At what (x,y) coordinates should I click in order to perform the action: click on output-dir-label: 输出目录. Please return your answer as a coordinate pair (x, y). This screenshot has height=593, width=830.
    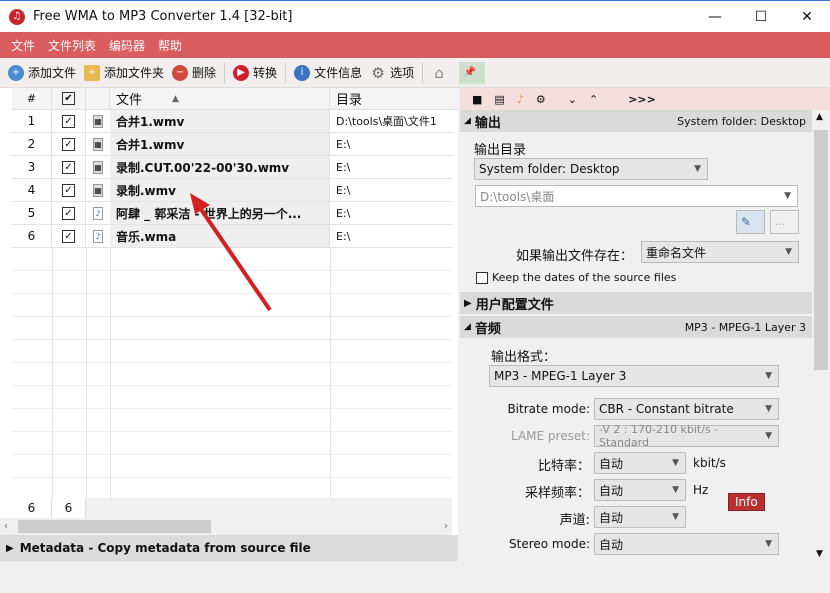
    Looking at the image, I should click on (500, 150).